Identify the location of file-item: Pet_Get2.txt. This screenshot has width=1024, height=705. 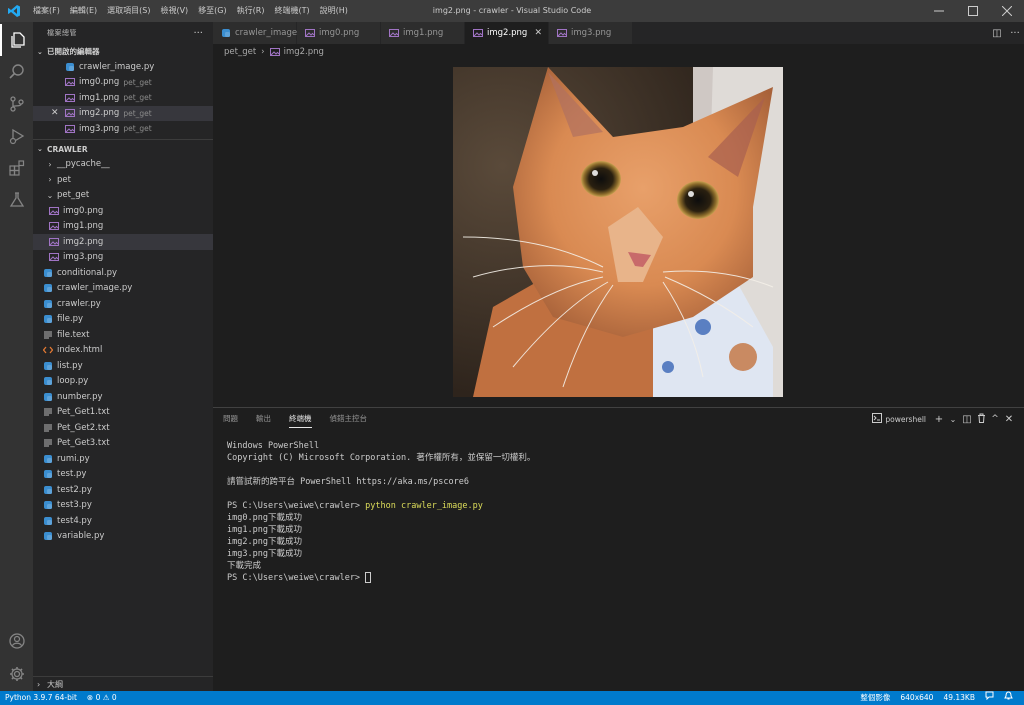
(123, 428).